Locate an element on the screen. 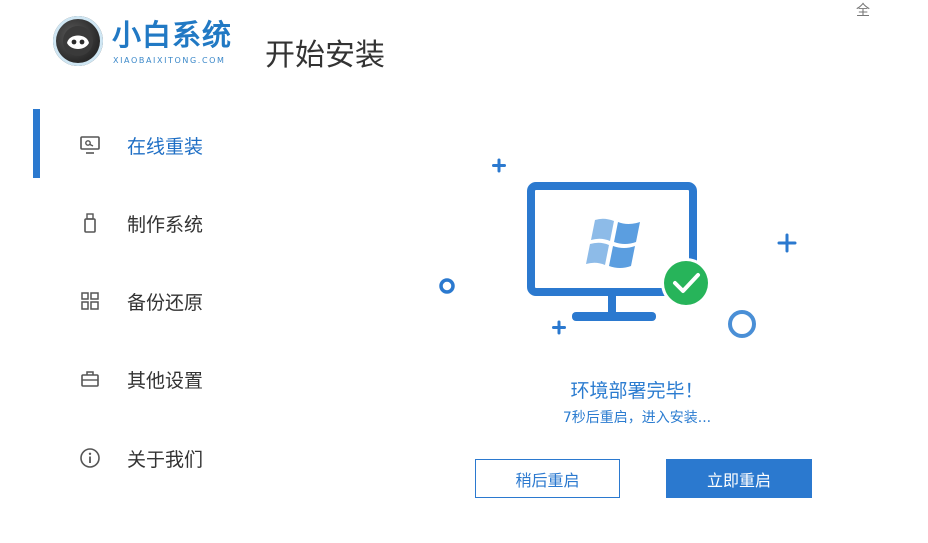 The width and height of the screenshot is (928, 543). sidebar-item-label: 在线重装 is located at coordinates (165, 146).